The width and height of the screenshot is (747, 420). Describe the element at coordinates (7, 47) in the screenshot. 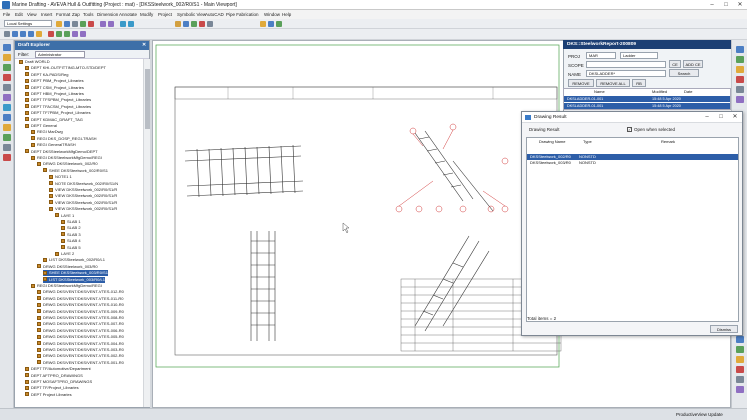

I see `explorer-icon` at that location.